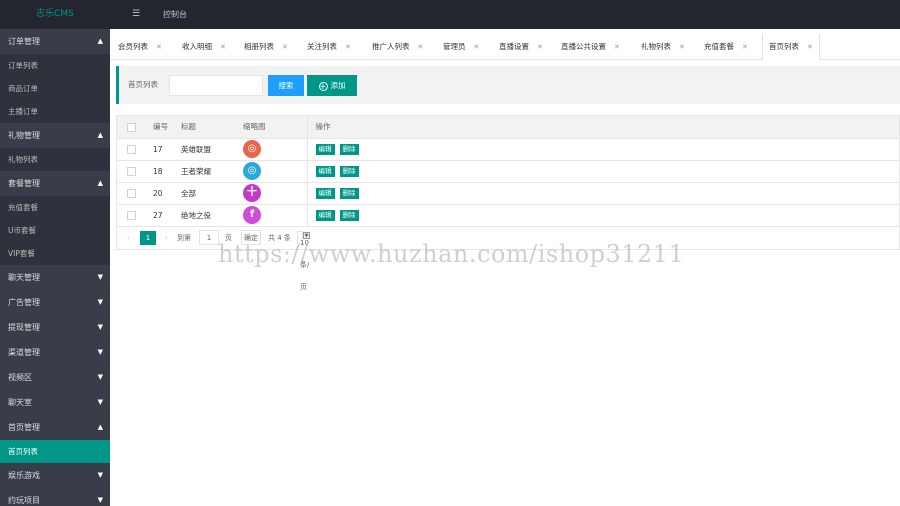 Image resolution: width=900 pixels, height=506 pixels. I want to click on search-button: 搜索, so click(286, 85).